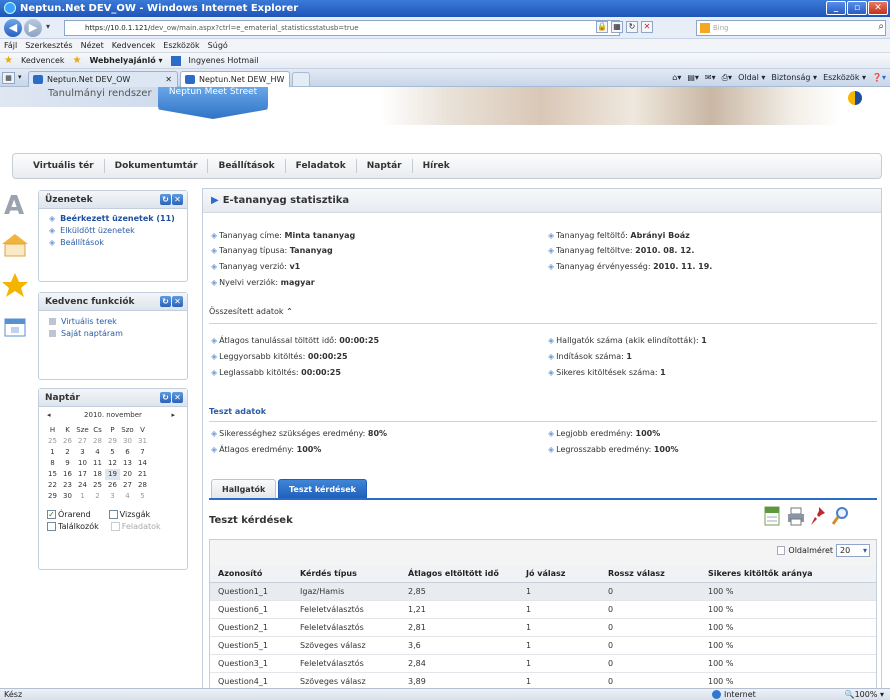  Describe the element at coordinates (840, 516) in the screenshot. I see `search-zoom-icon` at that location.